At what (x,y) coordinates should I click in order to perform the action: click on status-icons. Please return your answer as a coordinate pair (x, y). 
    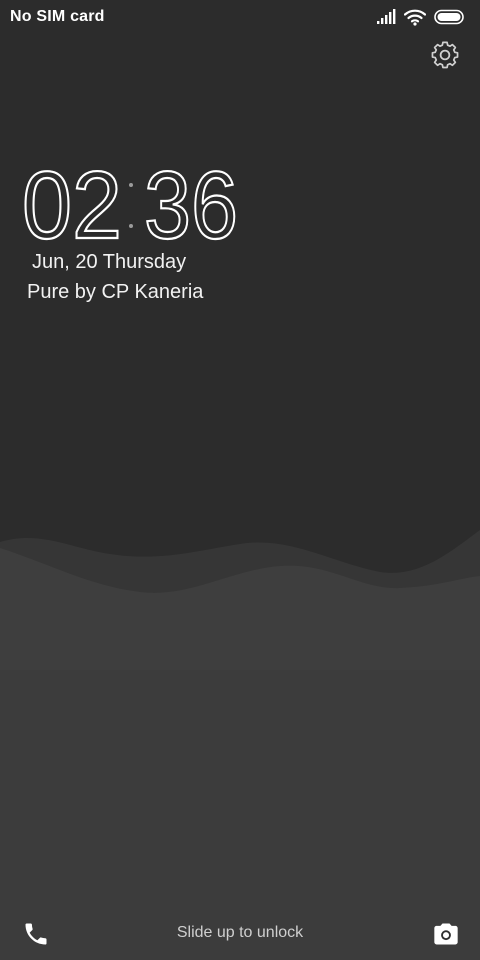
    Looking at the image, I should click on (421, 17).